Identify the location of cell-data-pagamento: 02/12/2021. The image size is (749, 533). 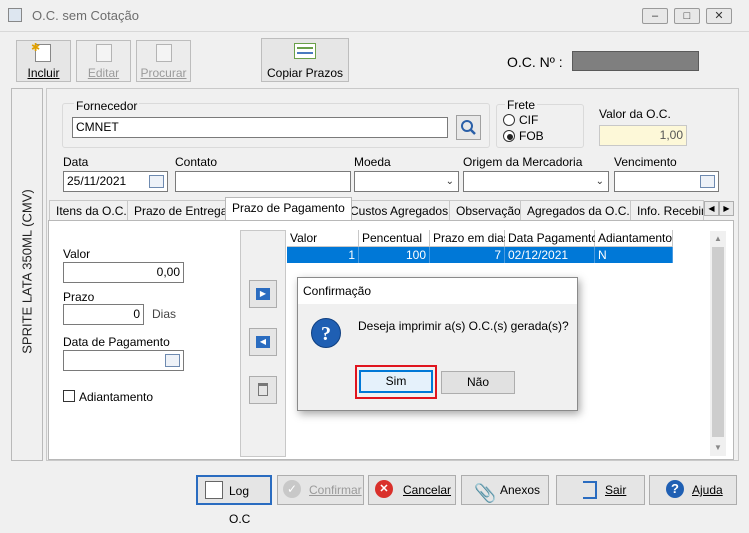
(550, 255).